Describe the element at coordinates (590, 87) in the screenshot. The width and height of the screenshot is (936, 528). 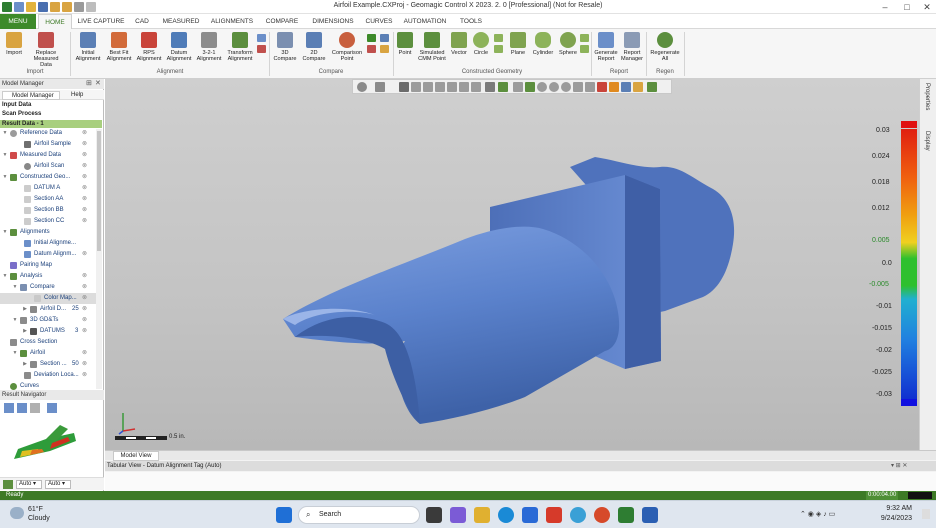
I see `view-lasso-icon` at that location.